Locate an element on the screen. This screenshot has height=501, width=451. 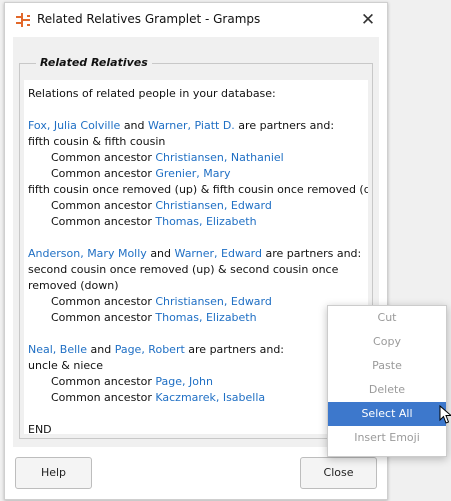
person-link: Warner, Edward is located at coordinates (218, 253).